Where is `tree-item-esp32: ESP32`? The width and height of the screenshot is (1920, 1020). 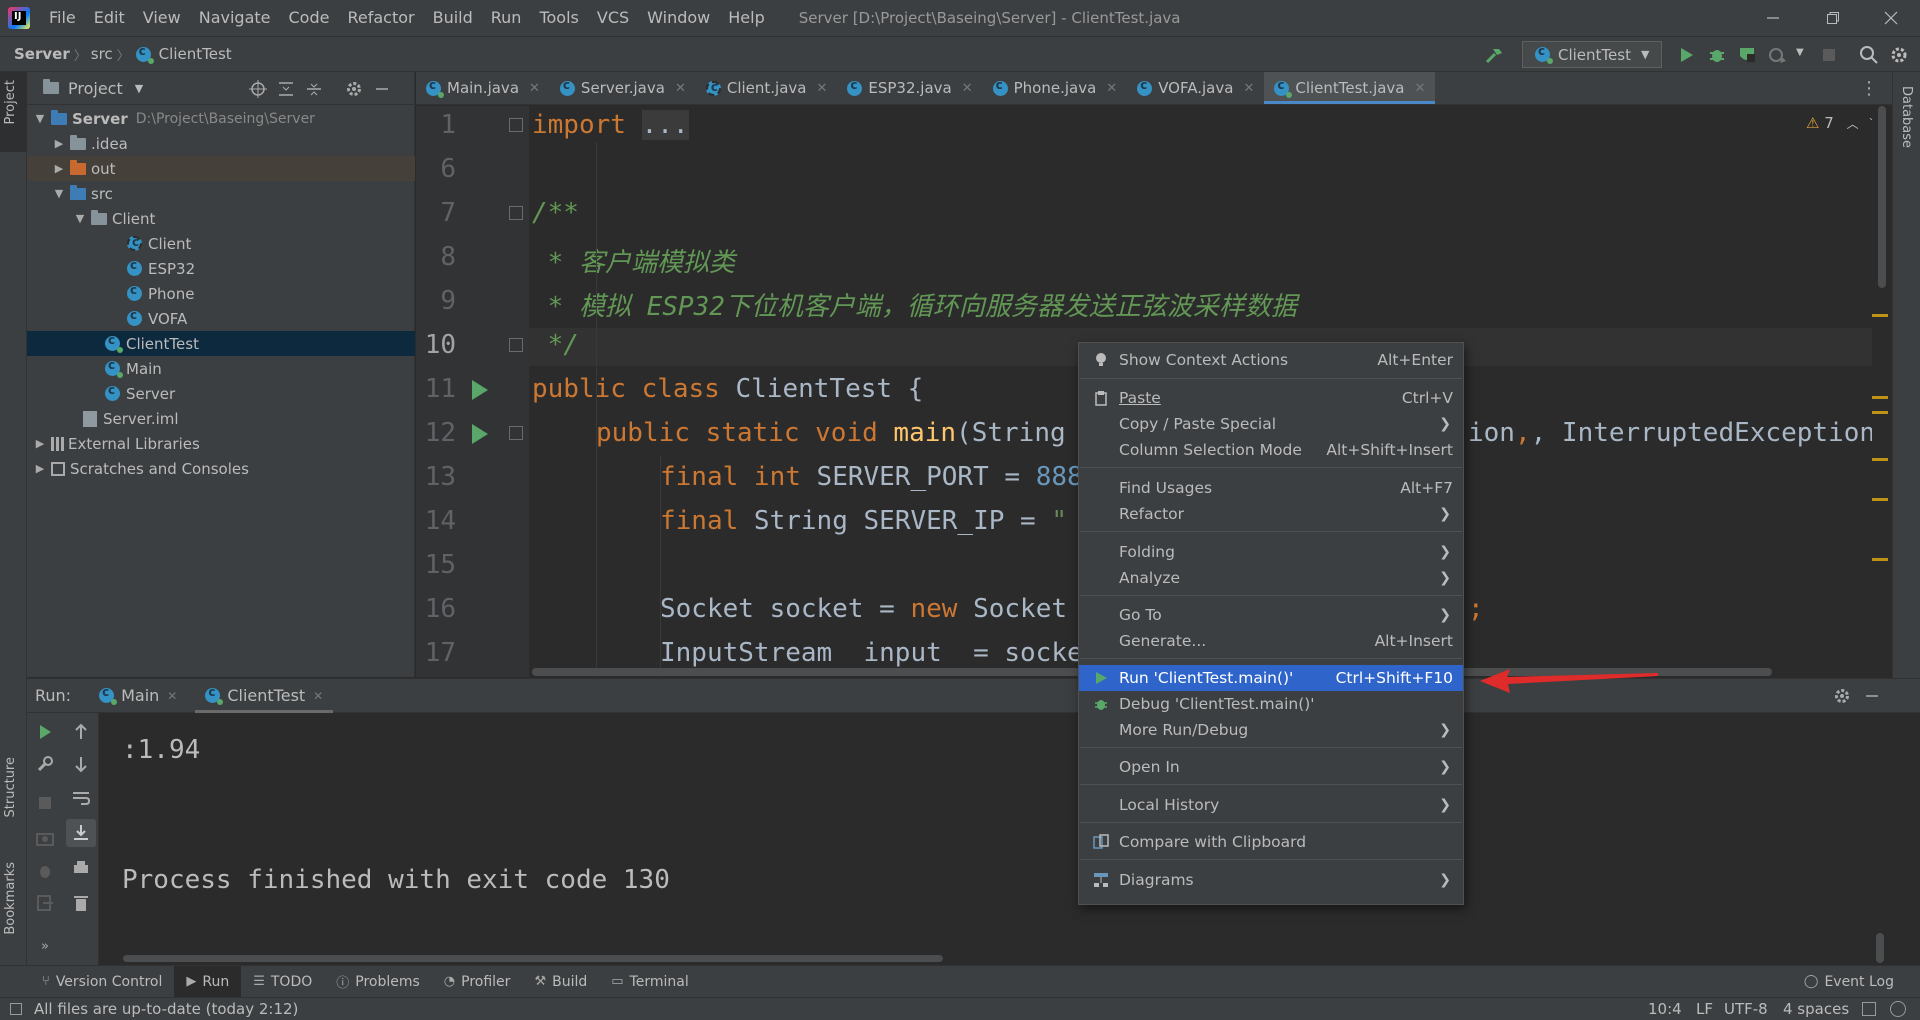 tree-item-esp32: ESP32 is located at coordinates (221, 268).